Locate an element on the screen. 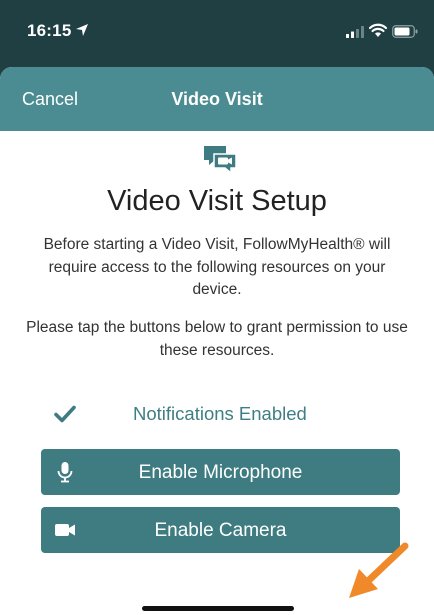 The height and width of the screenshot is (615, 434). annotation-arrow-icon is located at coordinates (379, 570).